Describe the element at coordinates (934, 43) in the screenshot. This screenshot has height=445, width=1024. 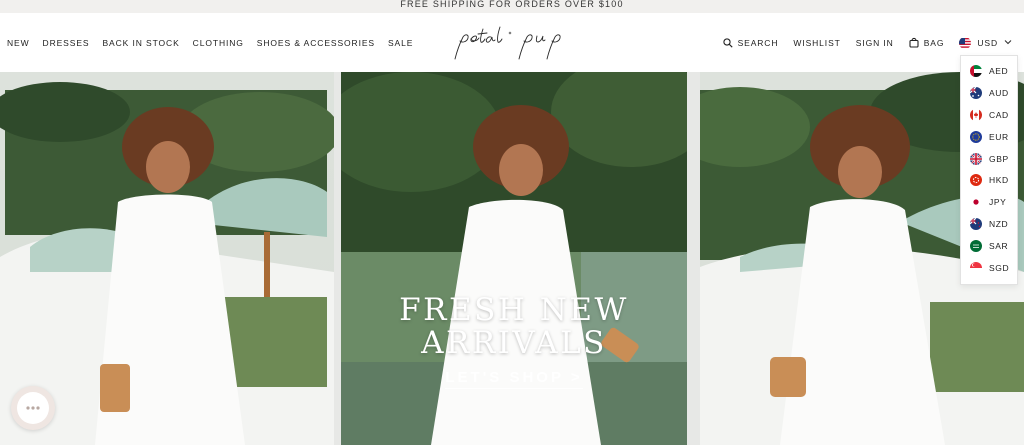
I see `bag-label: BAG` at that location.